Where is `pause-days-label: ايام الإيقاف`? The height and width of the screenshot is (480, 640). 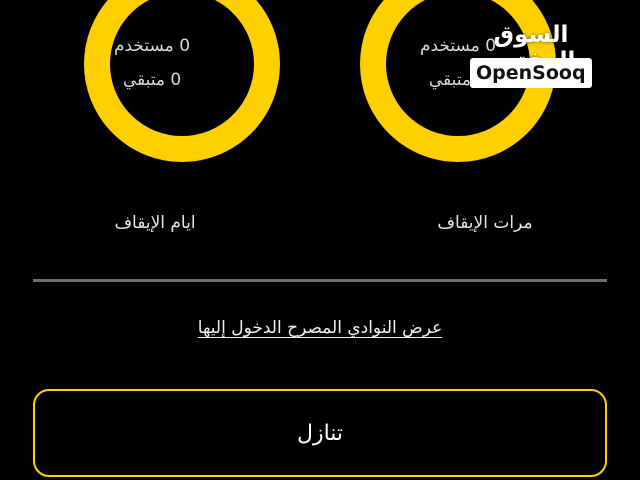
pause-days-label: ايام الإيقاف is located at coordinates (155, 223).